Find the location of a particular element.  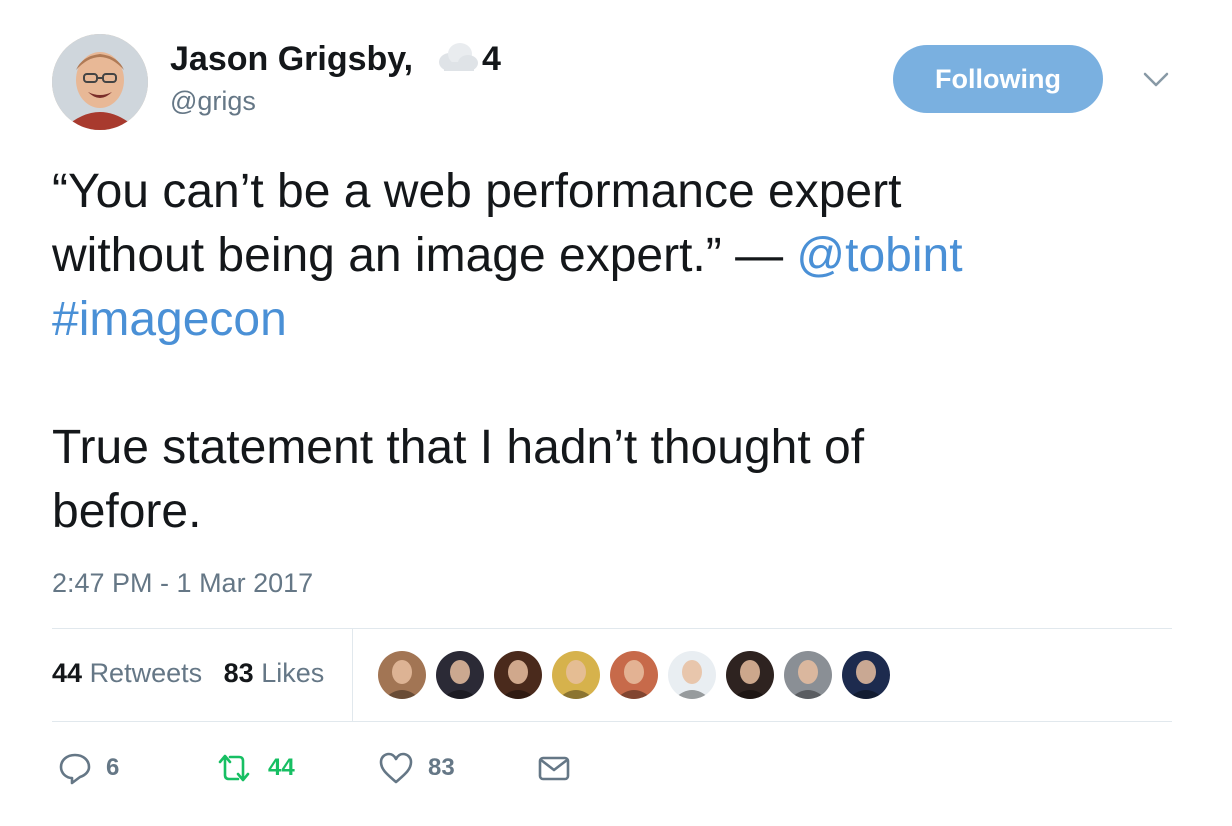

retweet-button: 44 is located at coordinates (254, 768).